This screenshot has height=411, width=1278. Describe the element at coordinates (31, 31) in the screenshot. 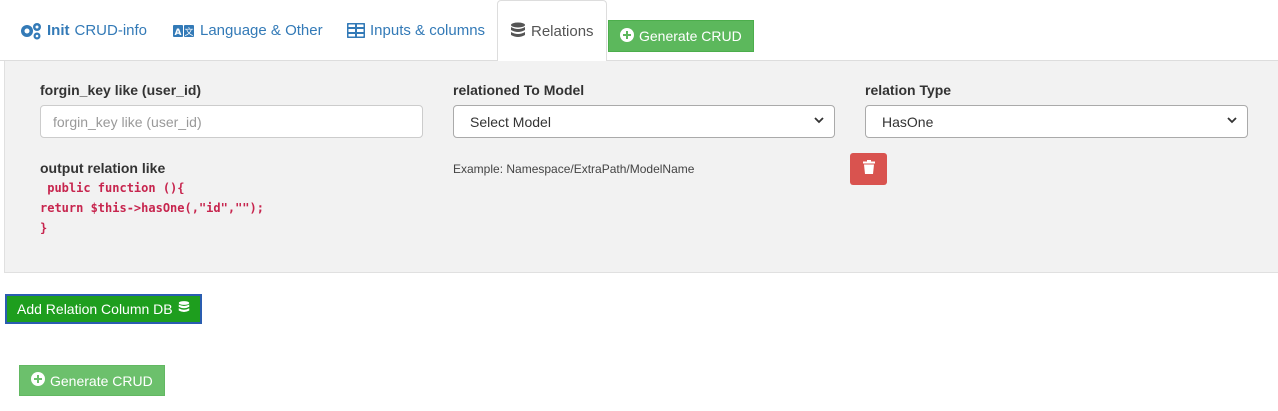

I see `gears-icon` at that location.